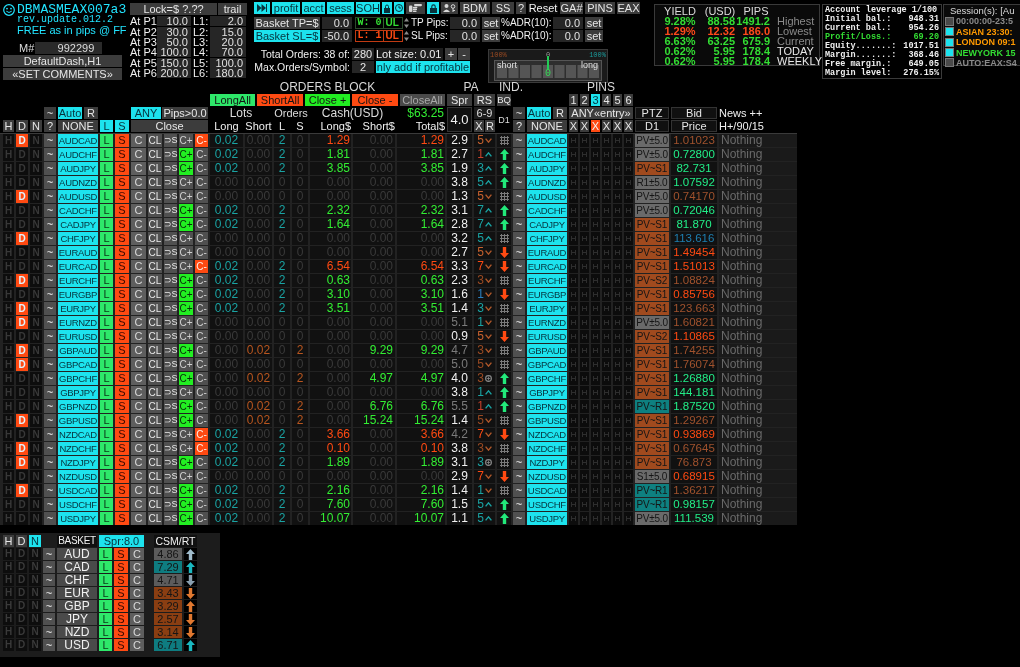  Describe the element at coordinates (228, 73) in the screenshot. I see `value-field: 180.0` at that location.